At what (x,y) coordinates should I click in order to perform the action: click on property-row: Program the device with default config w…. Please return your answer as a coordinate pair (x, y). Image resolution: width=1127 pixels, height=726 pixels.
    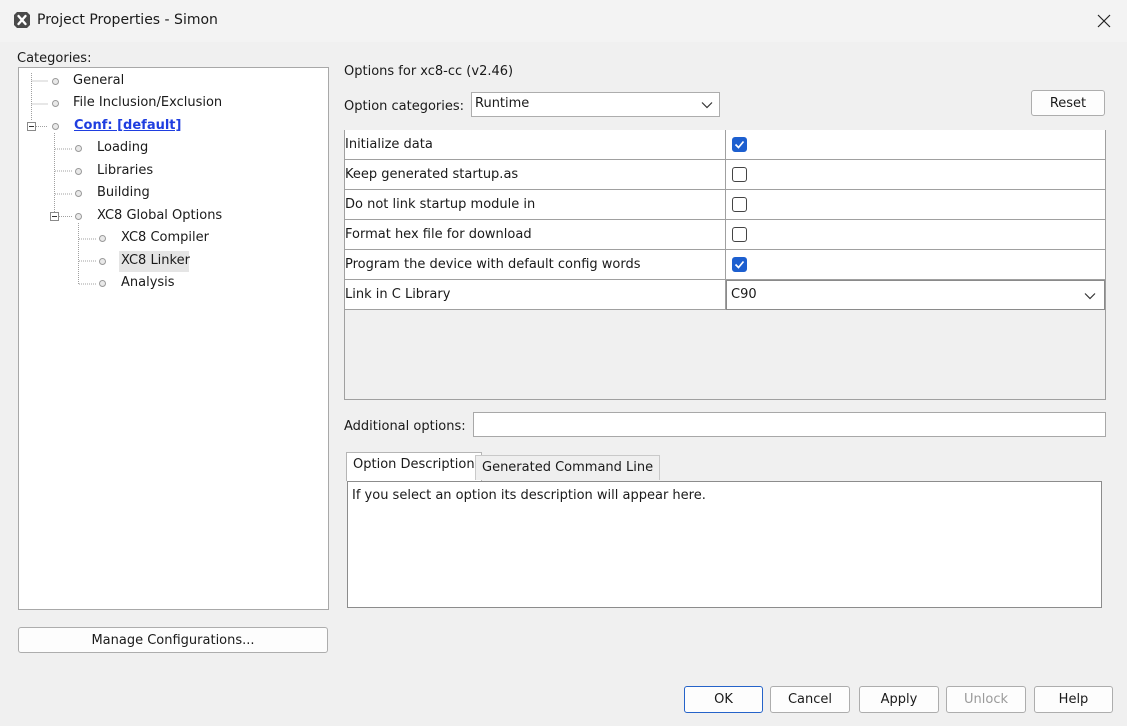
    Looking at the image, I should click on (725, 265).